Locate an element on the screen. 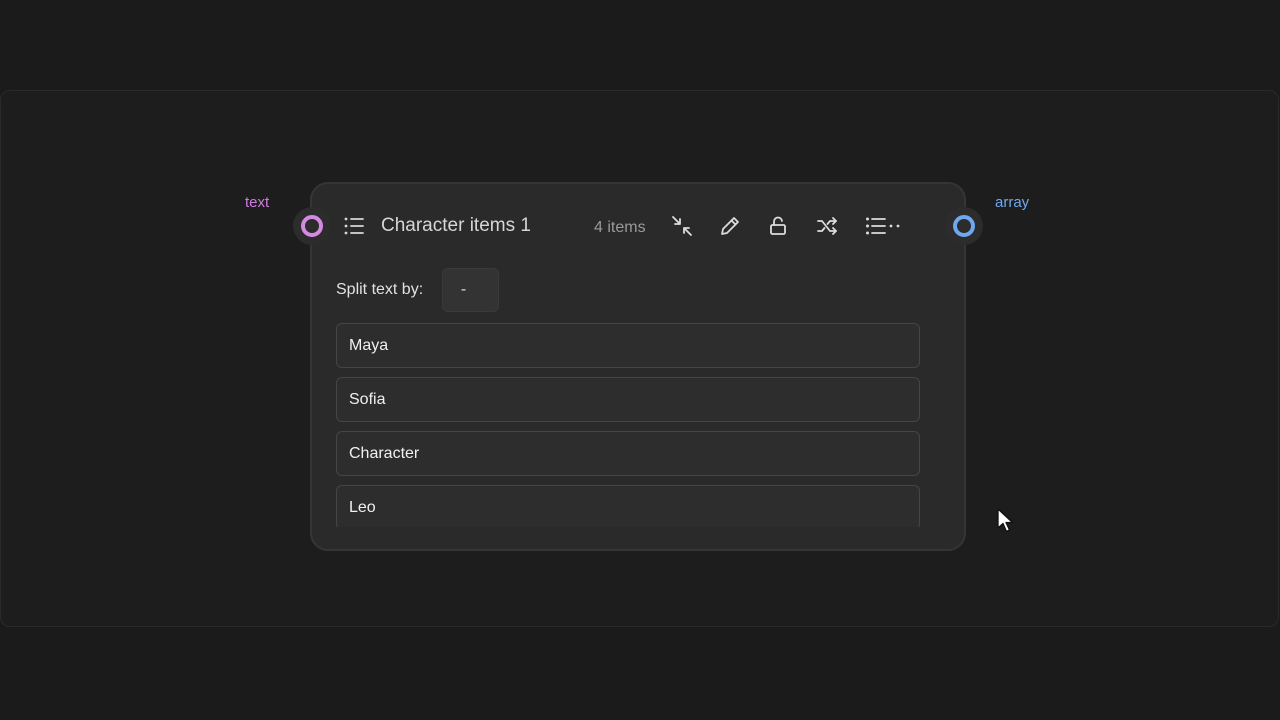 This screenshot has height=720, width=1280. list-item: Sofia is located at coordinates (628, 399).